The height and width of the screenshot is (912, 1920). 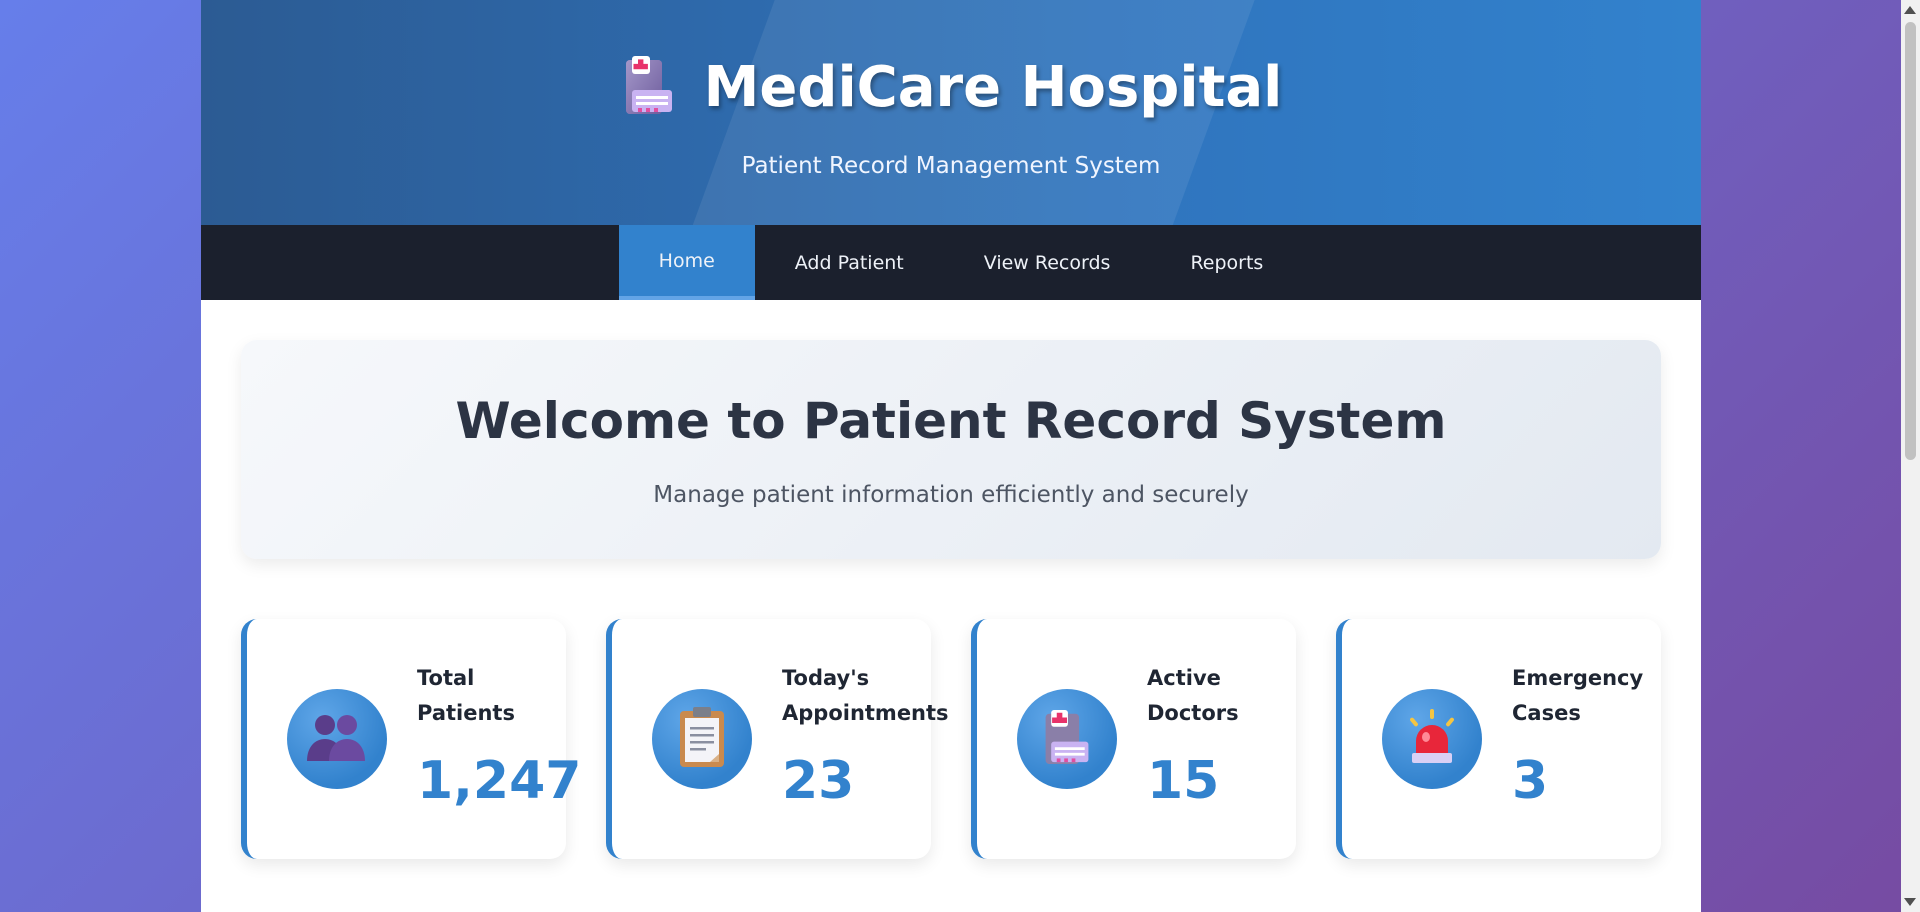 I want to click on stat-card-emergency-cases: Emergency Cases 3, so click(x=1498, y=739).